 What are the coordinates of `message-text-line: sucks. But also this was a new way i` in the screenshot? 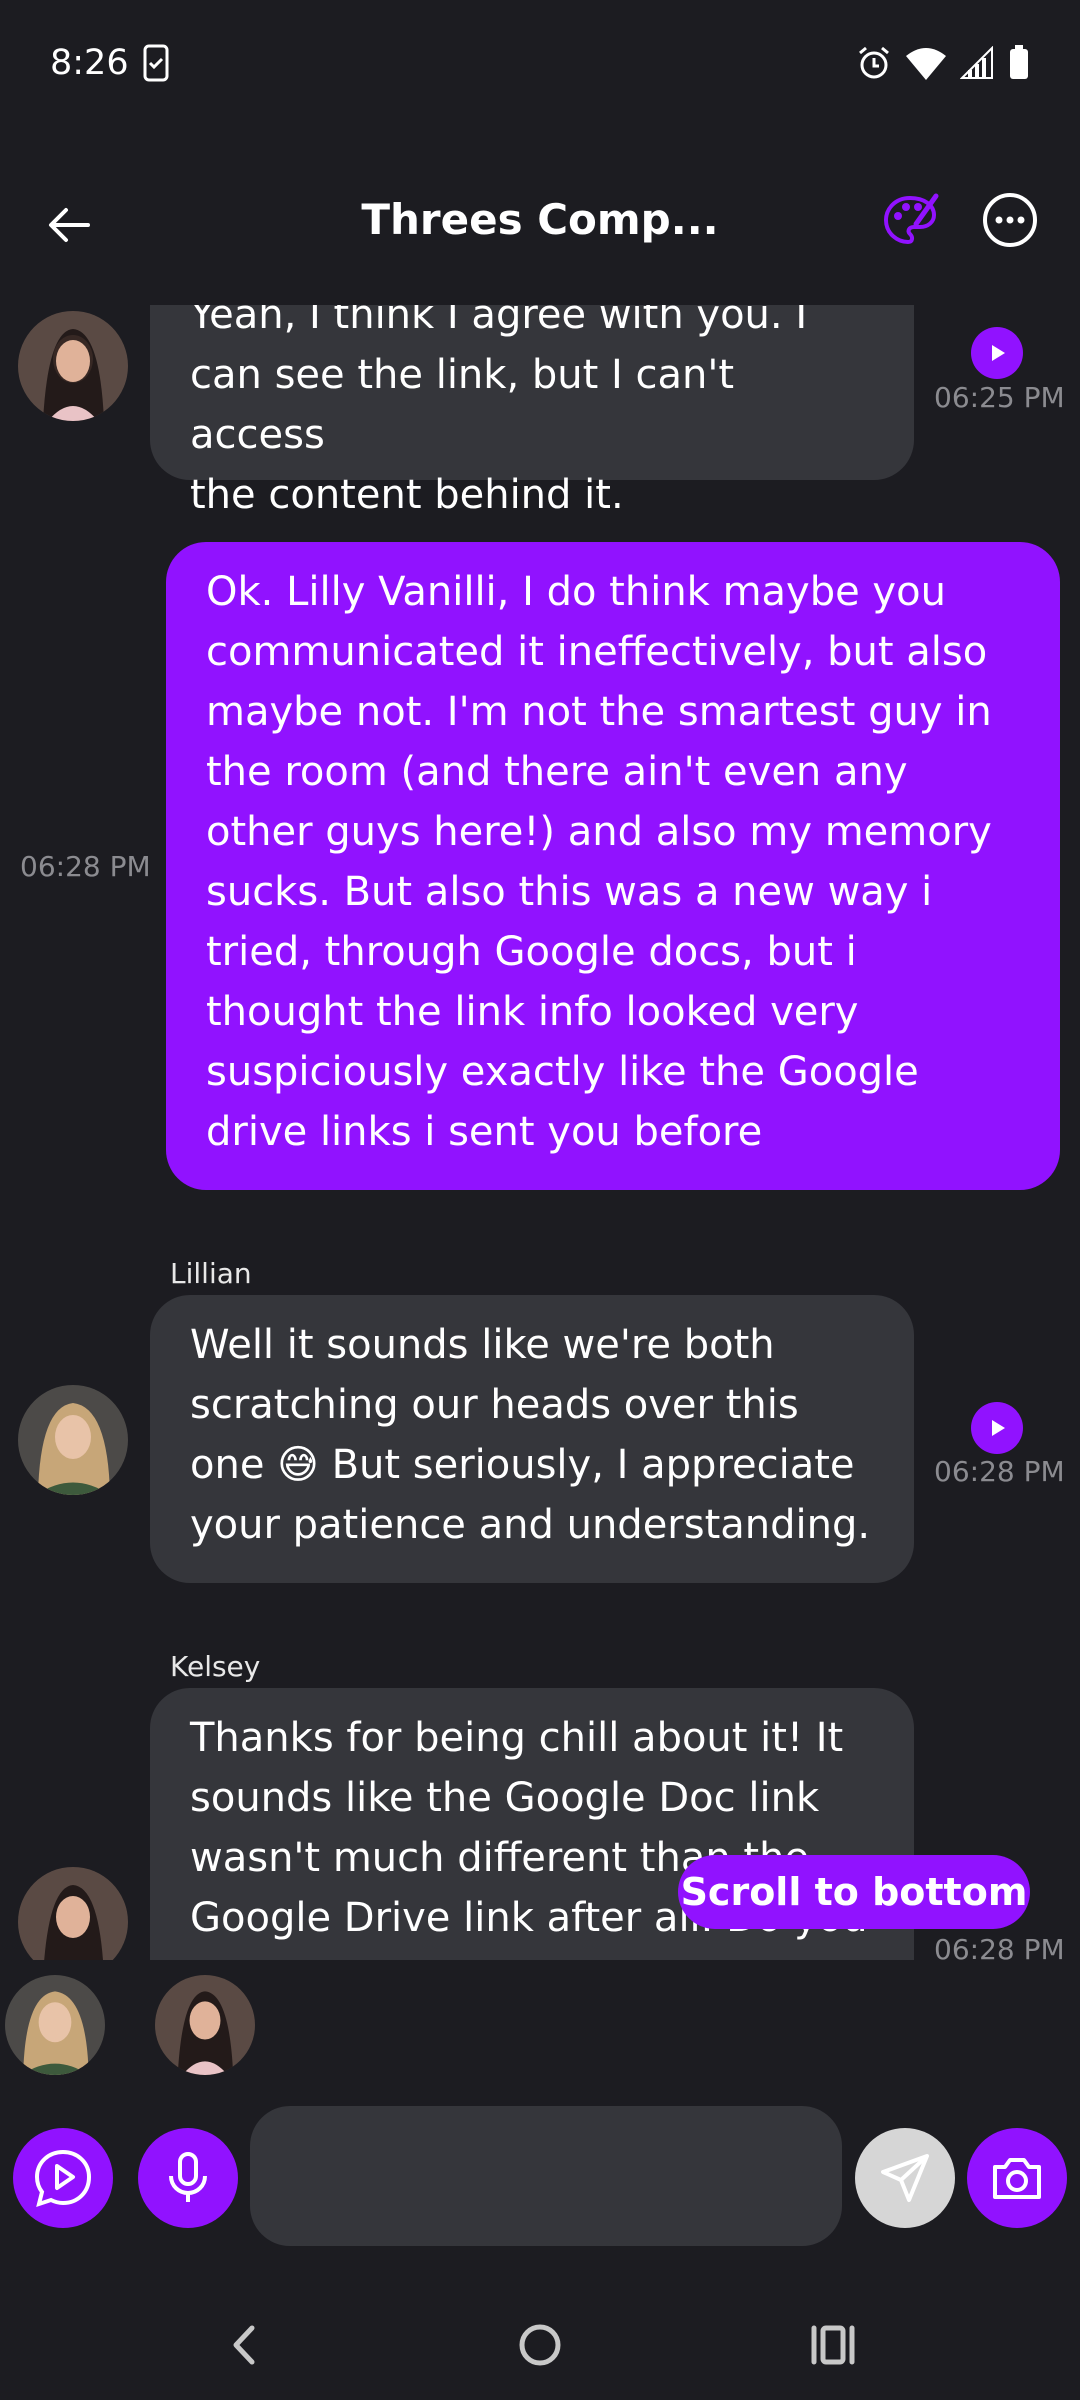 It's located at (569, 892).